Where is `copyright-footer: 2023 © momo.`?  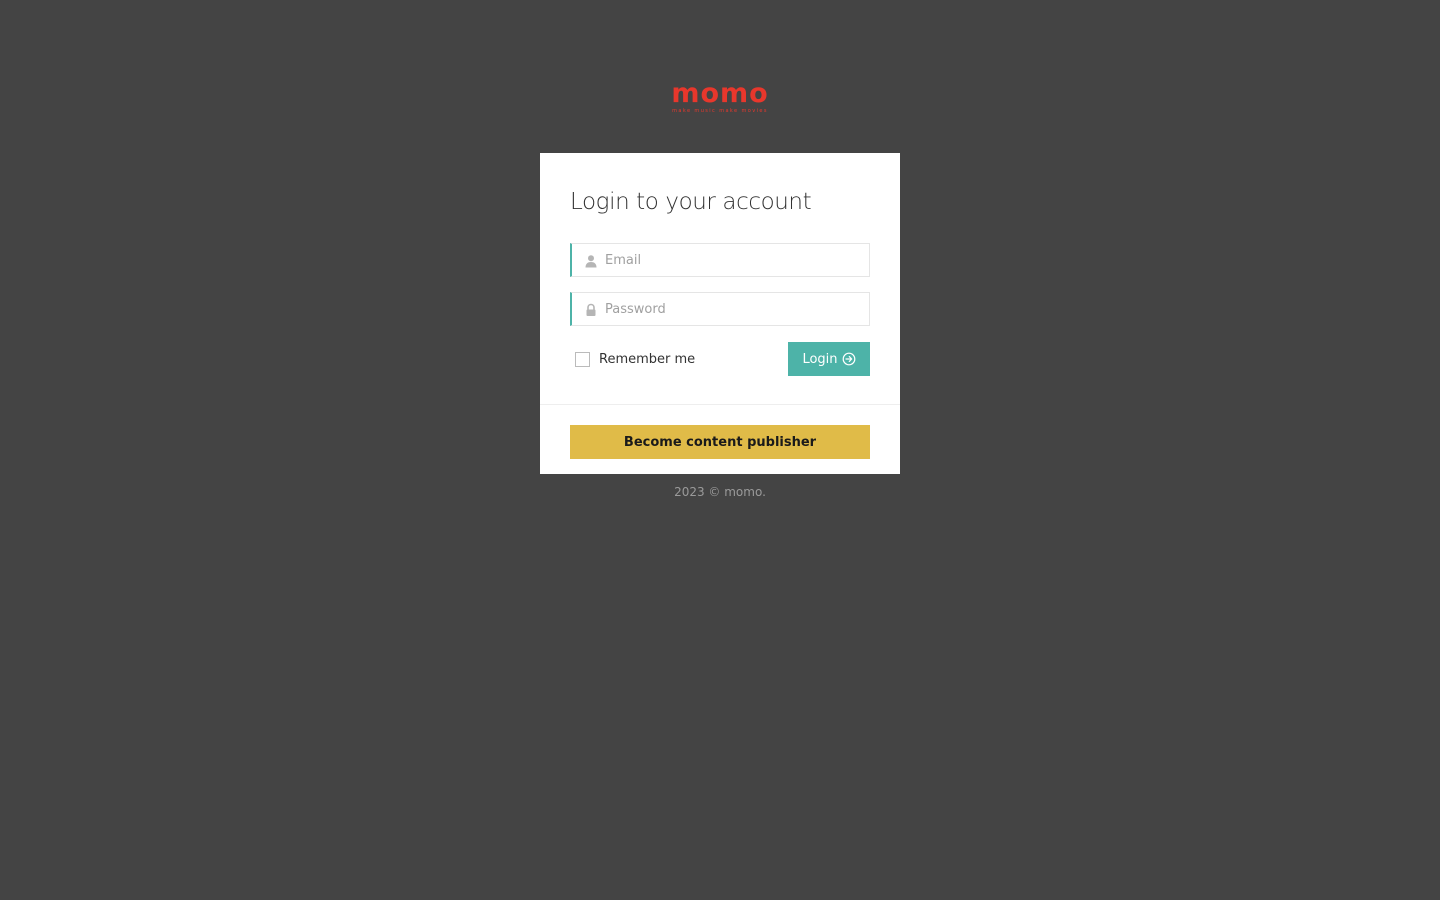
copyright-footer: 2023 © momo. is located at coordinates (720, 492).